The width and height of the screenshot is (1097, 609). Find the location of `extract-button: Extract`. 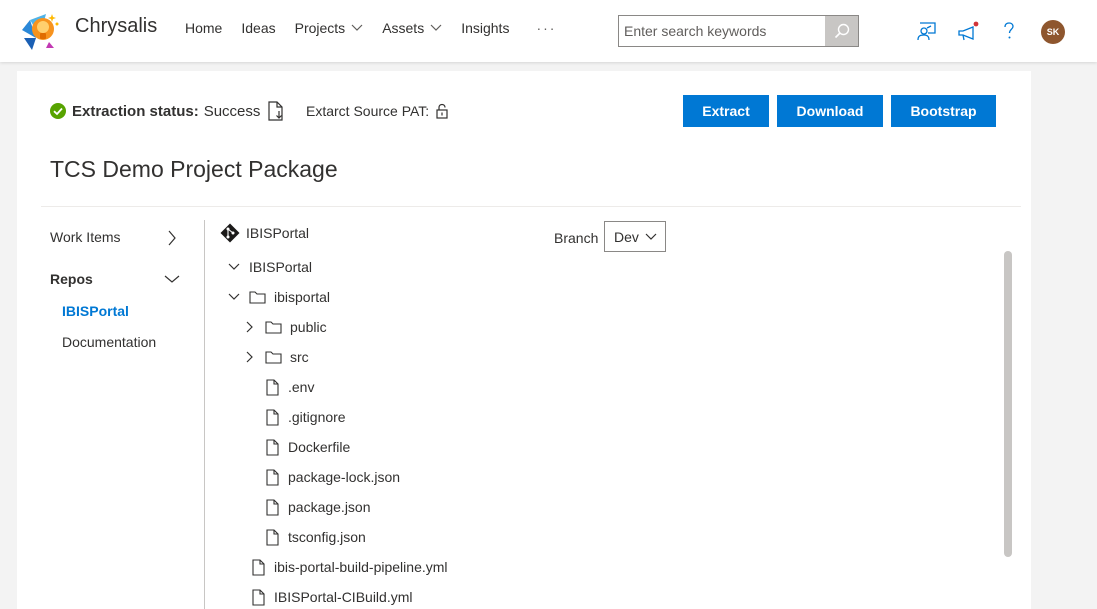

extract-button: Extract is located at coordinates (726, 111).